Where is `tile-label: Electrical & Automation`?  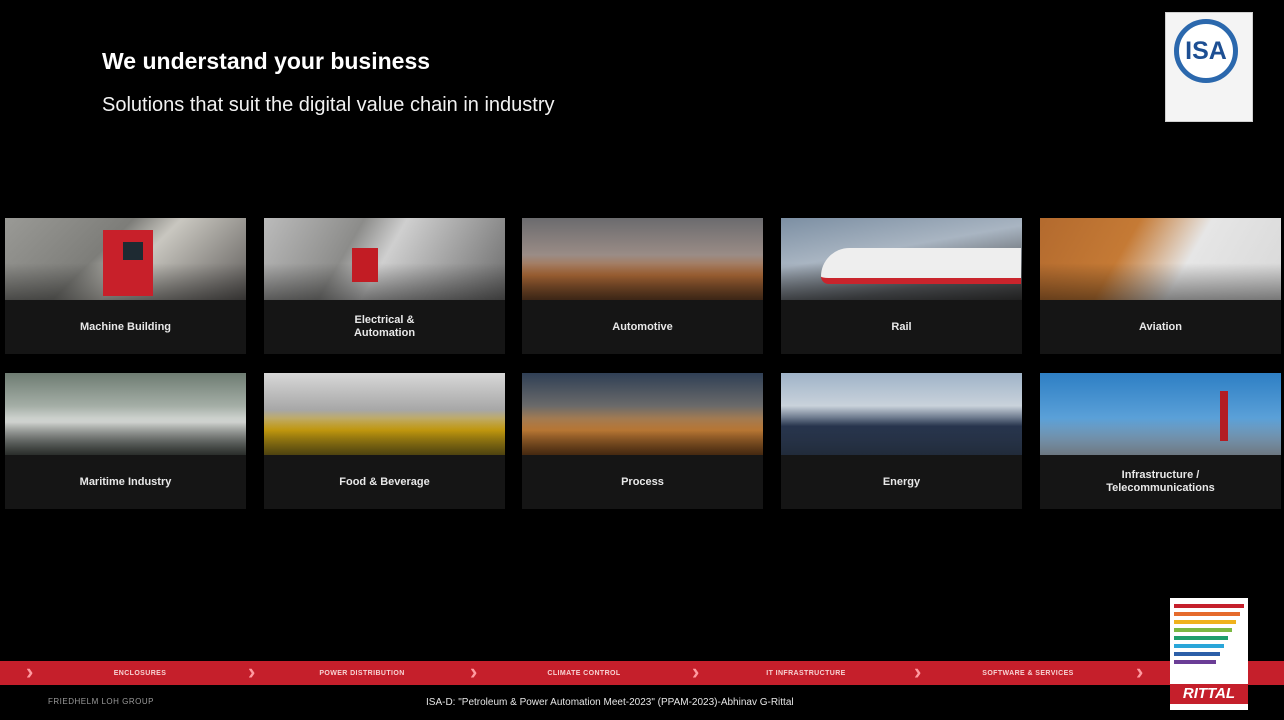
tile-label: Electrical & Automation is located at coordinates (384, 326).